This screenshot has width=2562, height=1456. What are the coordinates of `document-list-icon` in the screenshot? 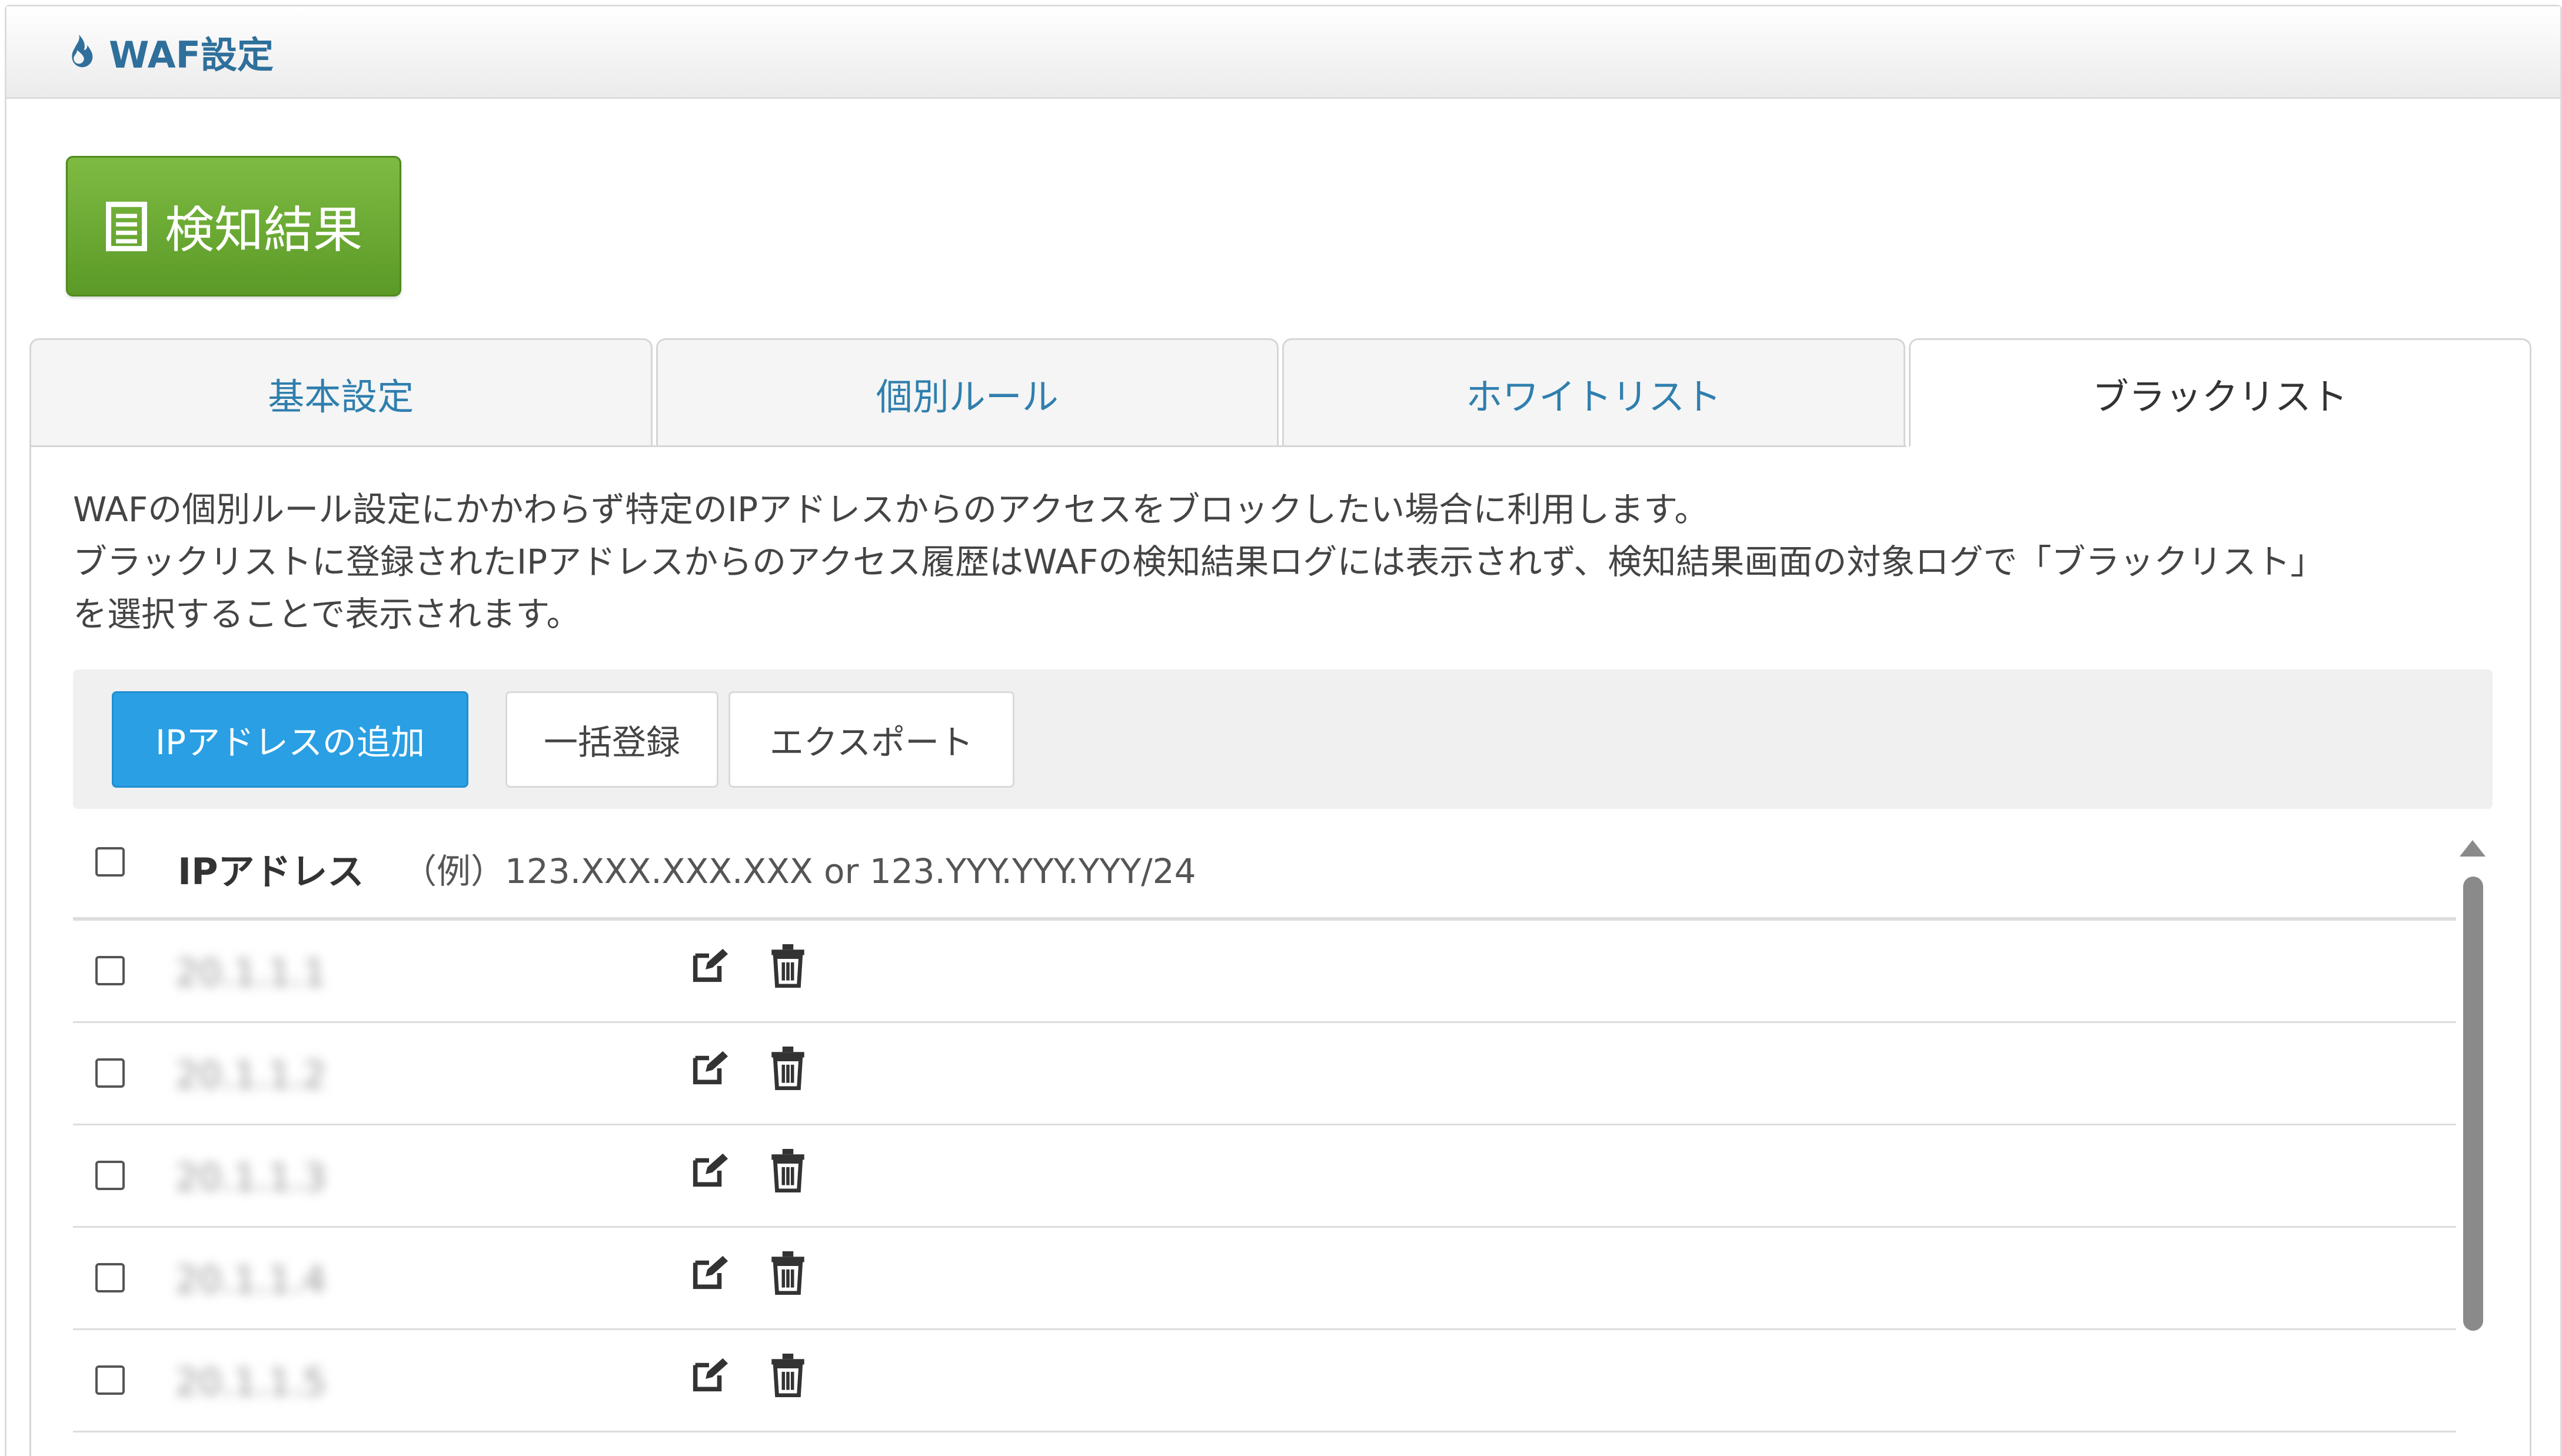 It's located at (127, 226).